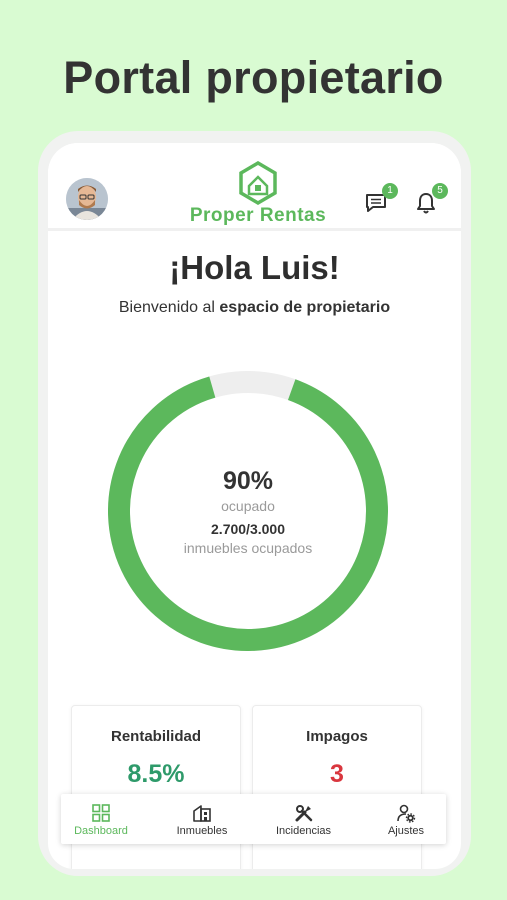 This screenshot has height=900, width=507. Describe the element at coordinates (305, 307) in the screenshot. I see `subtitle-bold: espacio de propietario` at that location.